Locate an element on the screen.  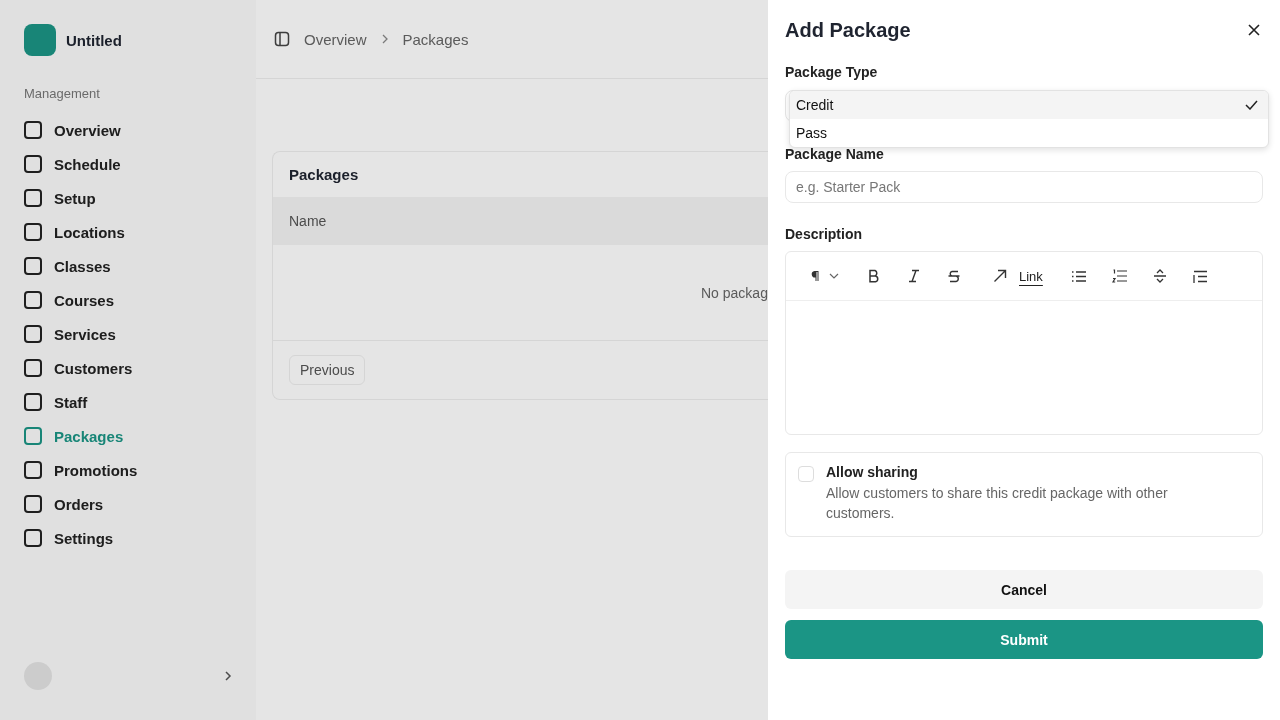
sidebar-item: Staff is located at coordinates (128, 402).